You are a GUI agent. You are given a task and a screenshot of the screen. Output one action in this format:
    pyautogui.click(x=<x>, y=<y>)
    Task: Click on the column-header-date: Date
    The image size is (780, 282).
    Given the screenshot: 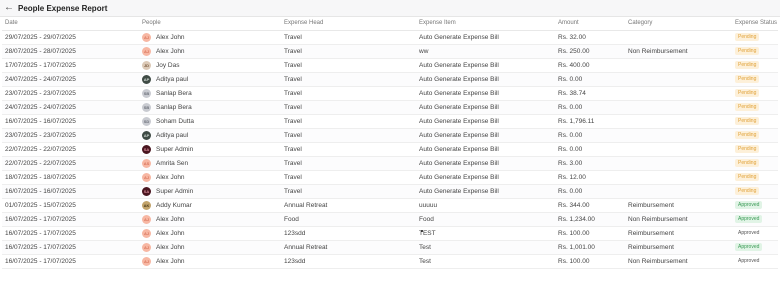 What is the action you would take?
    pyautogui.click(x=70, y=24)
    